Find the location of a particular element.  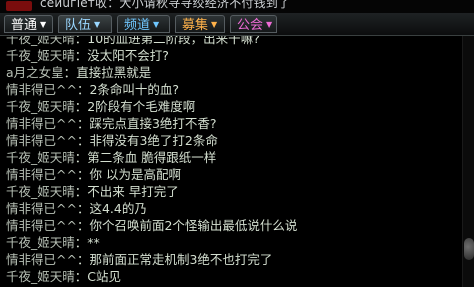

chat-line: 情非得已^^：你 以为是高配啊 is located at coordinates (93, 175).